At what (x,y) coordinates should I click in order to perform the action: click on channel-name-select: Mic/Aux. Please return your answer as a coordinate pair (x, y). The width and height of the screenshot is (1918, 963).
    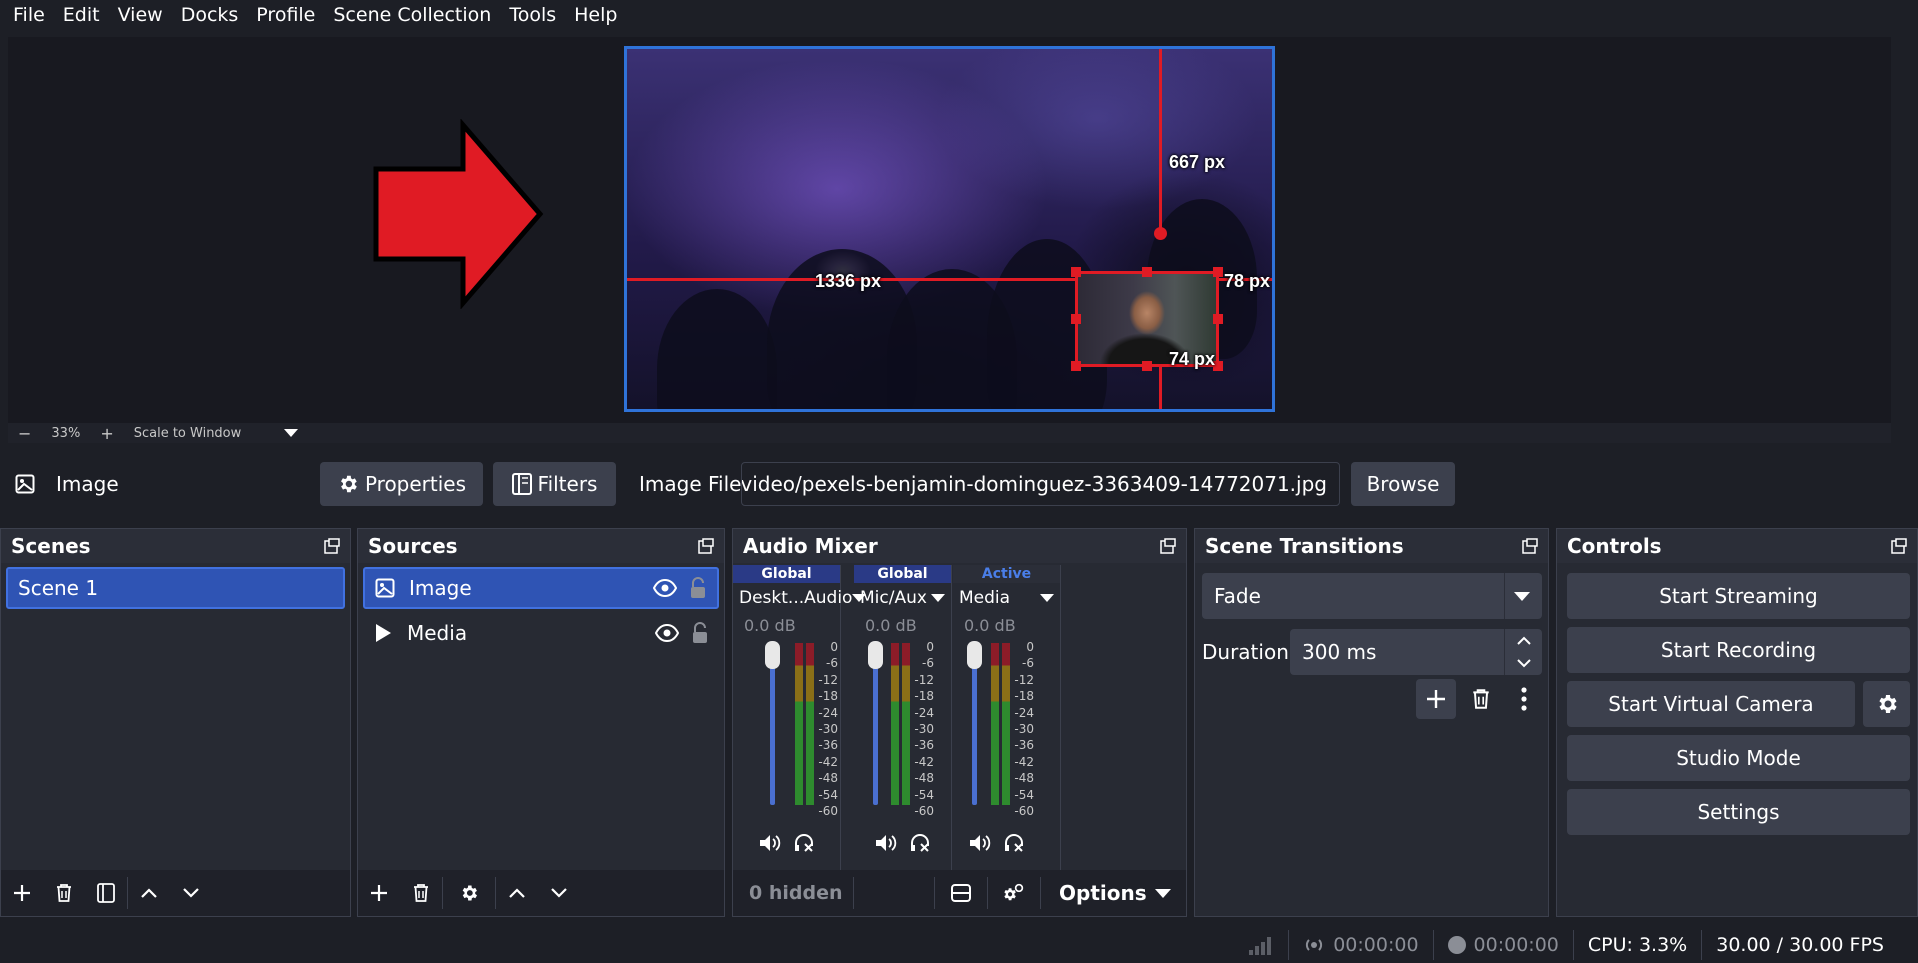
    Looking at the image, I should click on (902, 598).